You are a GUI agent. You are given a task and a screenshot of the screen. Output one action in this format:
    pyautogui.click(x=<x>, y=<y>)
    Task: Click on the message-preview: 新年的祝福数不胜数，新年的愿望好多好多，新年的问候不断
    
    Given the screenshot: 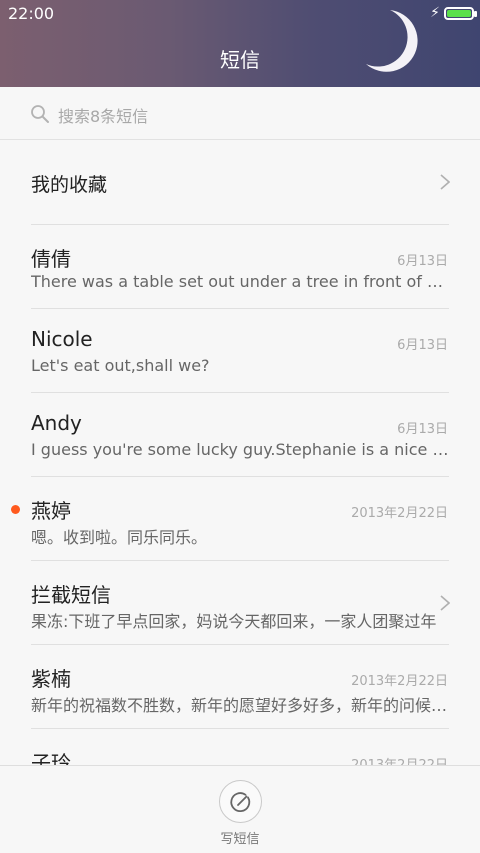 What is the action you would take?
    pyautogui.click(x=240, y=705)
    